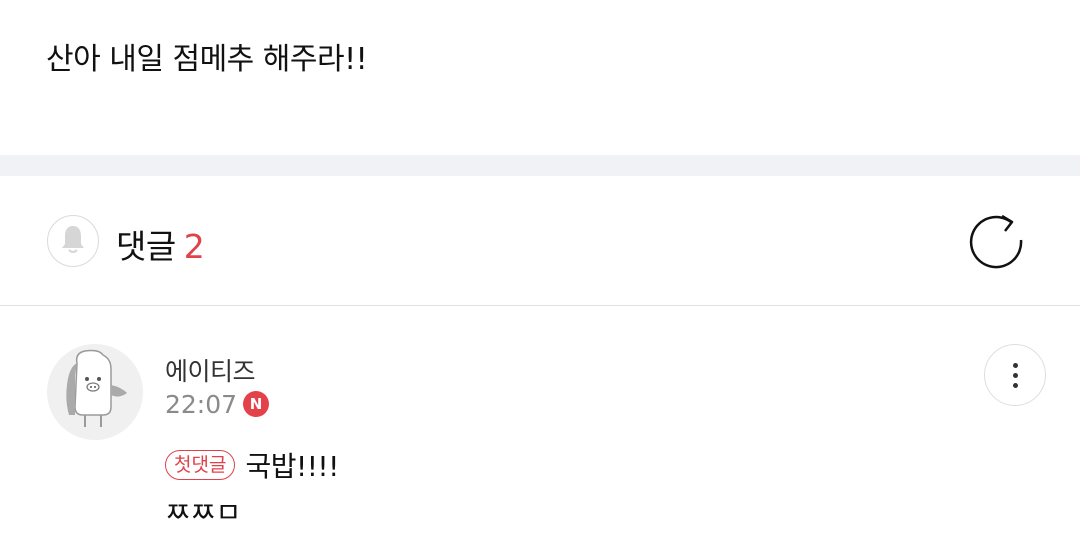 The width and height of the screenshot is (1080, 540). What do you see at coordinates (194, 246) in the screenshot?
I see `comments-count: 2` at bounding box center [194, 246].